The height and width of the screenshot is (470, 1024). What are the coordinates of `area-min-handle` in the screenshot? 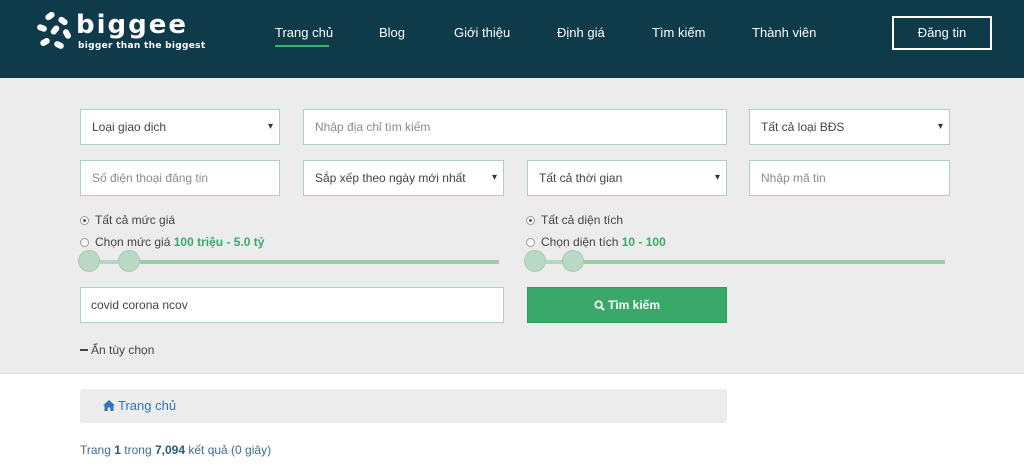 It's located at (535, 261).